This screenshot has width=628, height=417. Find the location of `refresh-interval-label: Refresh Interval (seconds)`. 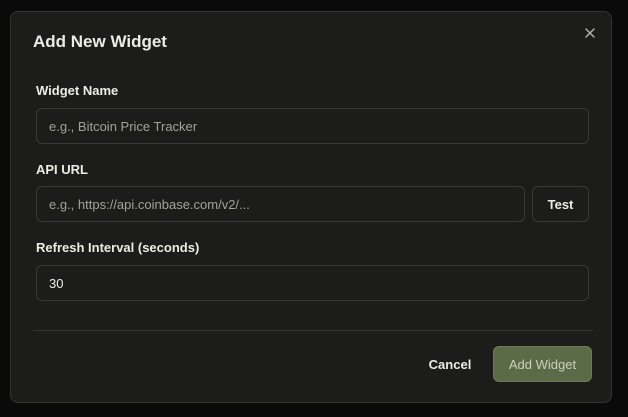

refresh-interval-label: Refresh Interval (seconds) is located at coordinates (118, 247).